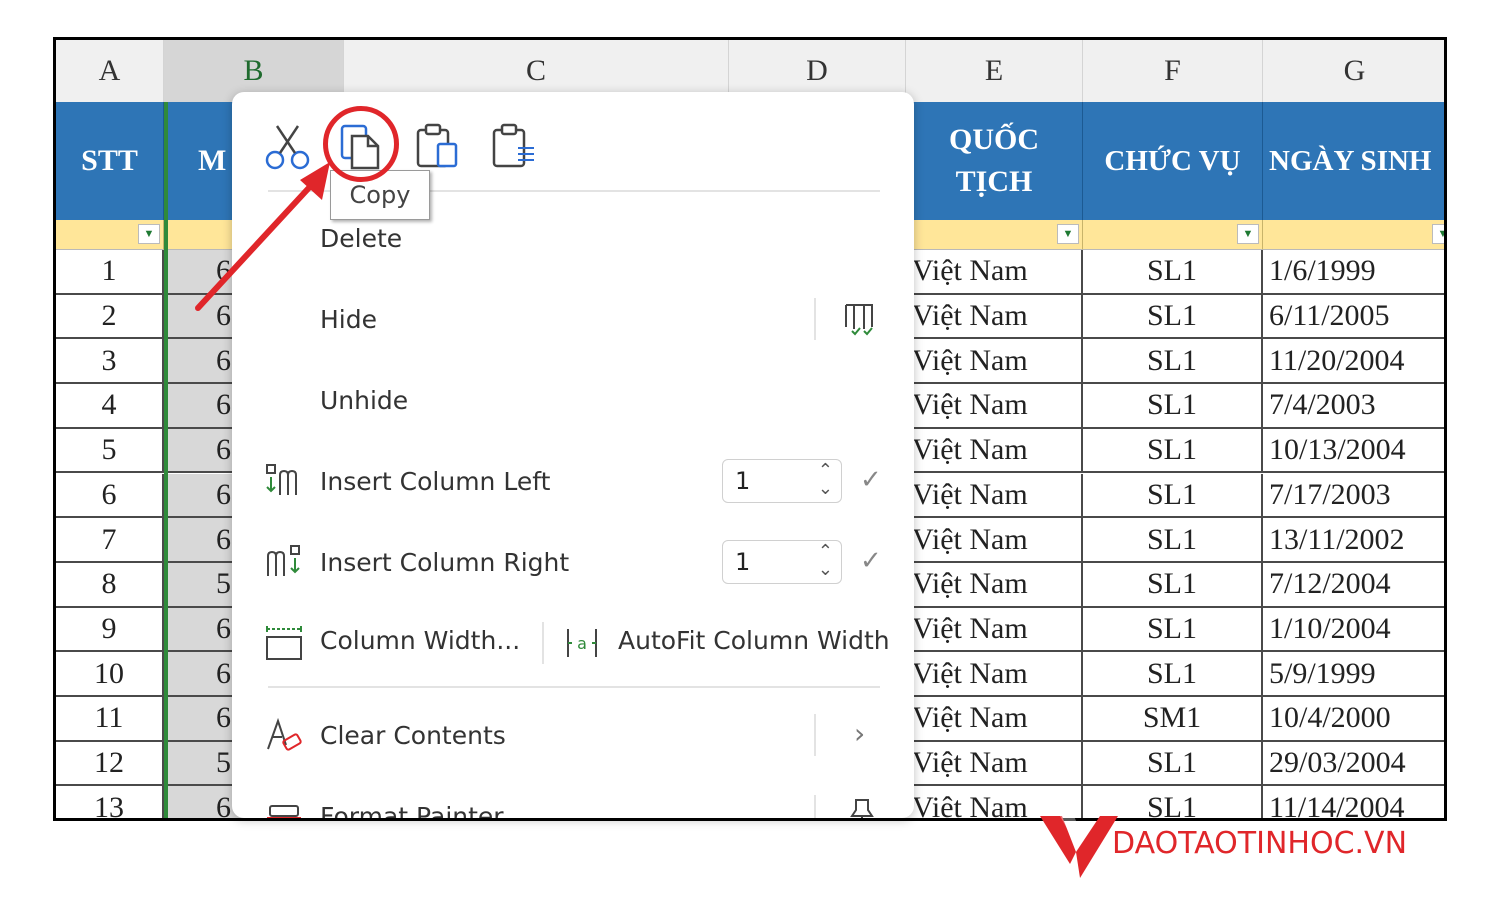 Image resolution: width=1500 pixels, height=900 pixels. Describe the element at coordinates (1260, 843) in the screenshot. I see `brand-logo-text: DAOTAOTINHOC.VN` at that location.